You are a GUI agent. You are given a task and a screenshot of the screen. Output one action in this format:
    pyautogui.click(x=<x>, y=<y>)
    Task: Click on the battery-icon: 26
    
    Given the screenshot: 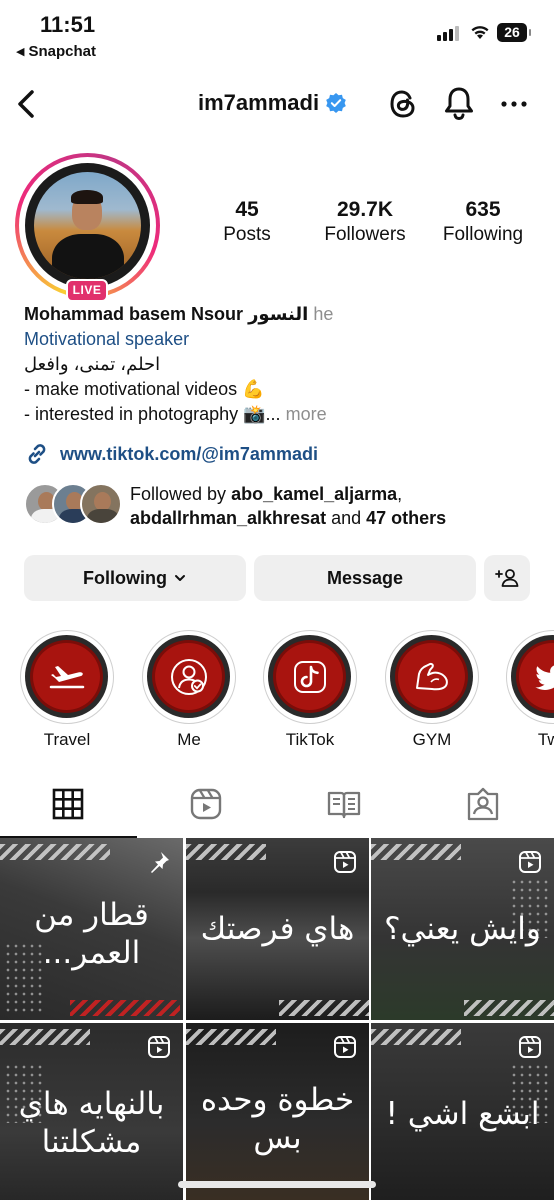 What is the action you would take?
    pyautogui.click(x=514, y=32)
    